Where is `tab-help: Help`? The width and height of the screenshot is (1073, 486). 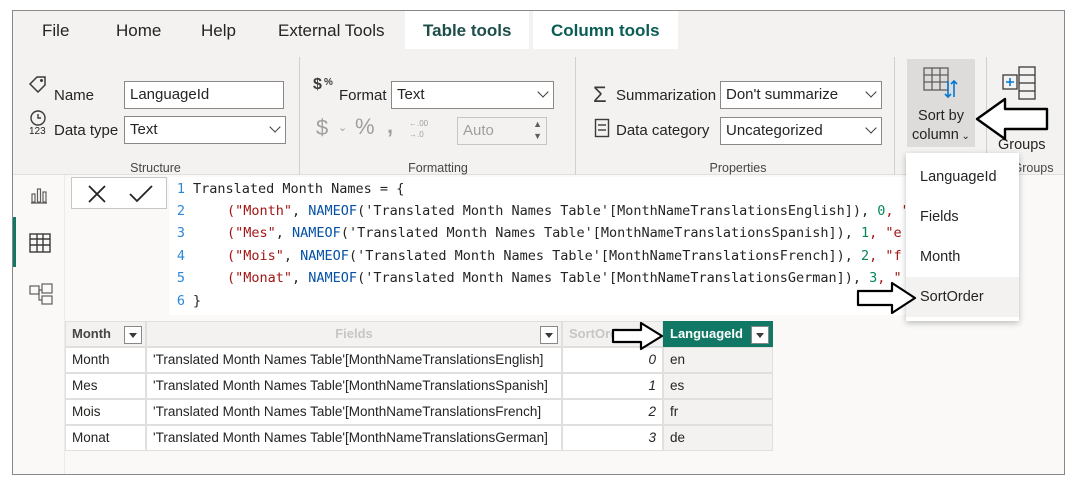
tab-help: Help is located at coordinates (218, 30).